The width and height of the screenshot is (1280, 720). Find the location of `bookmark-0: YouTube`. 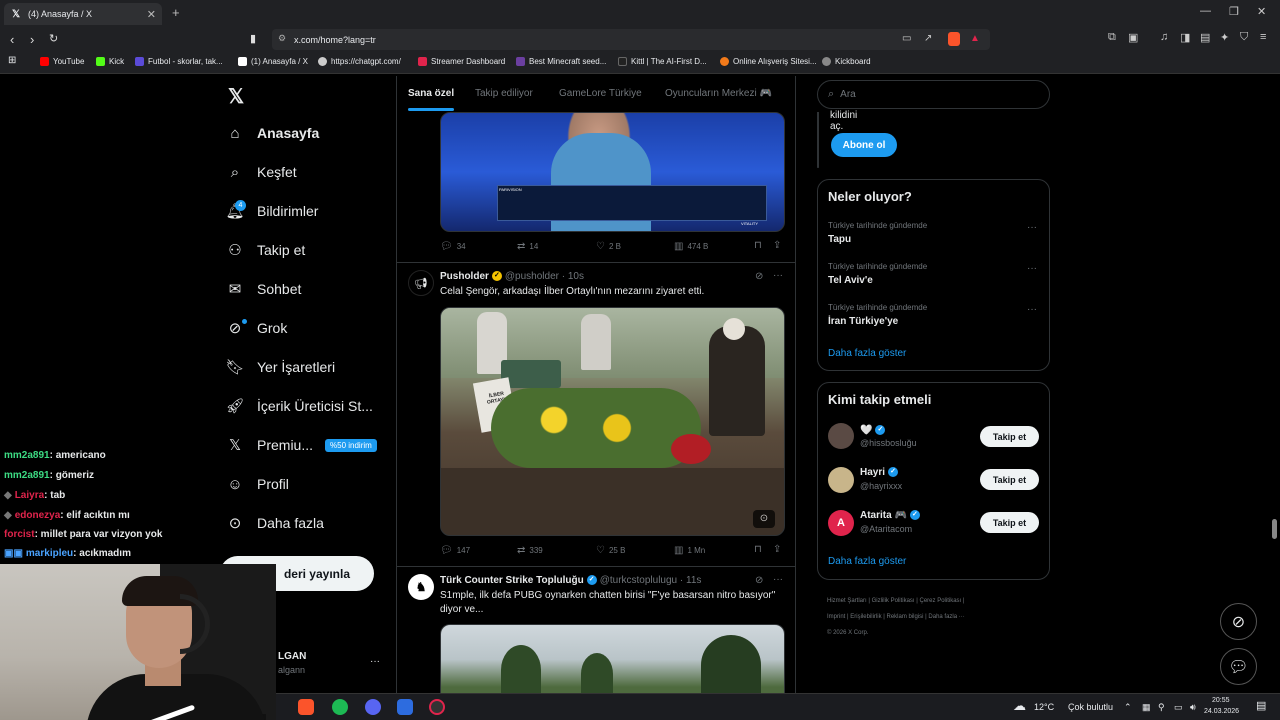

bookmark-0: YouTube is located at coordinates (62, 61).